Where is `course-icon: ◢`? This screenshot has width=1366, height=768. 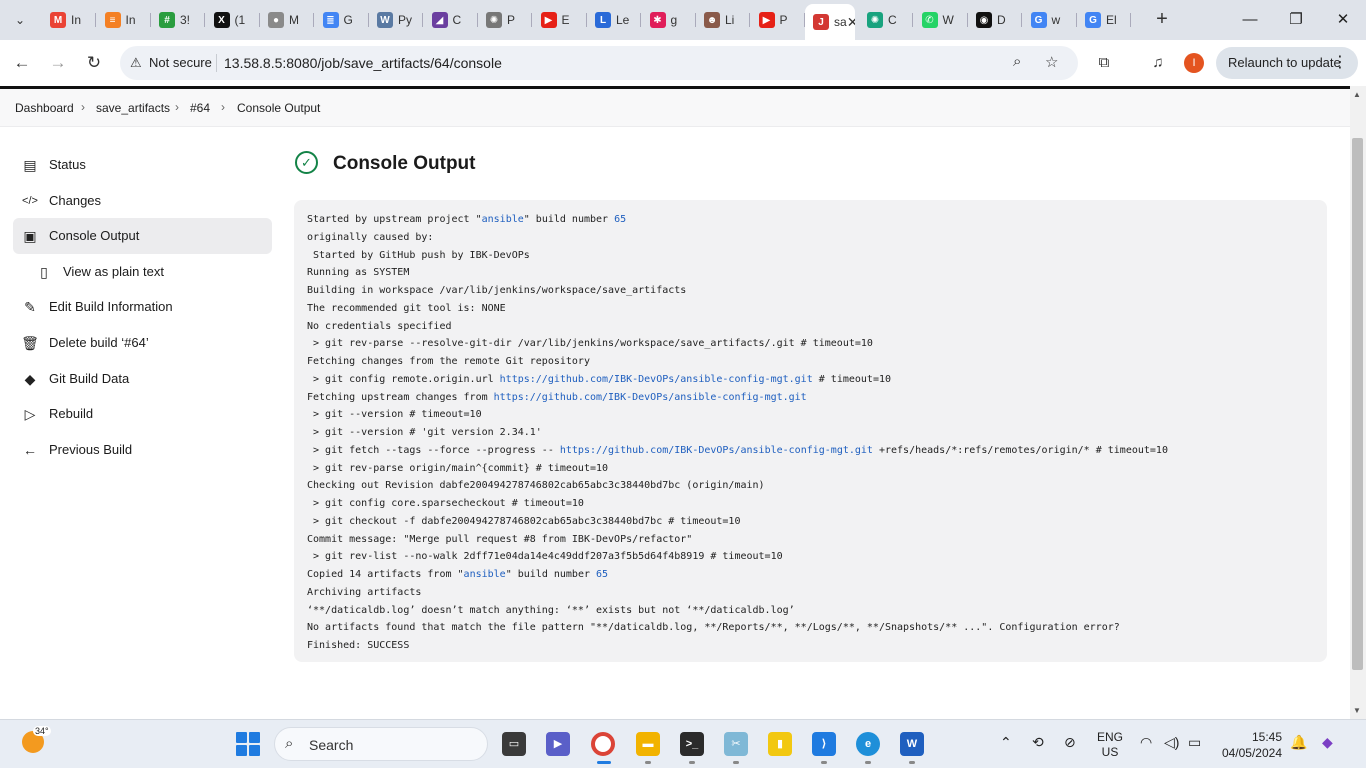
course-icon: ◢ is located at coordinates (439, 20).